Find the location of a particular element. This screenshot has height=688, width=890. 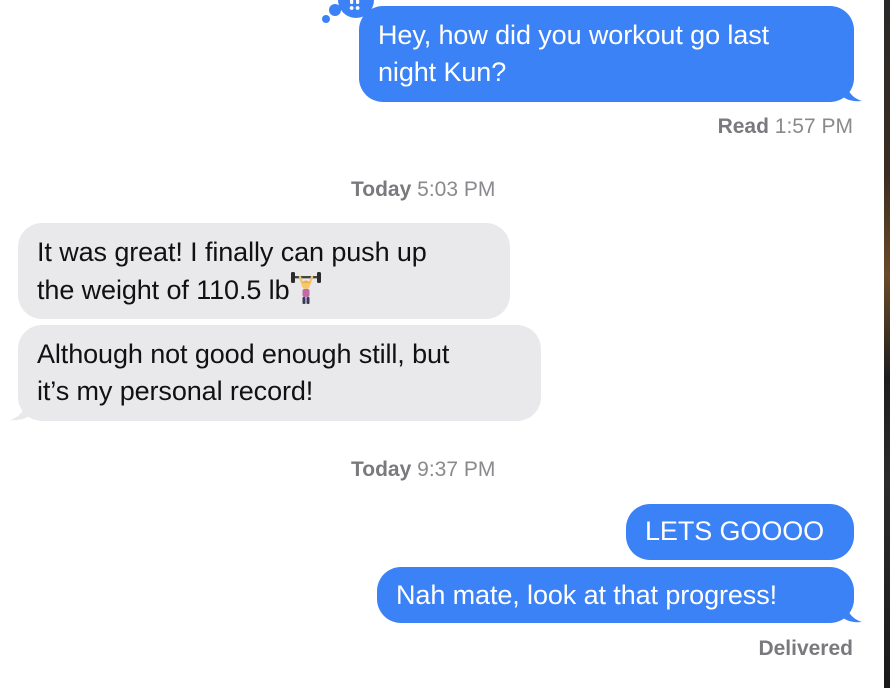

message-text-line: LETS GOOOO is located at coordinates (735, 531).